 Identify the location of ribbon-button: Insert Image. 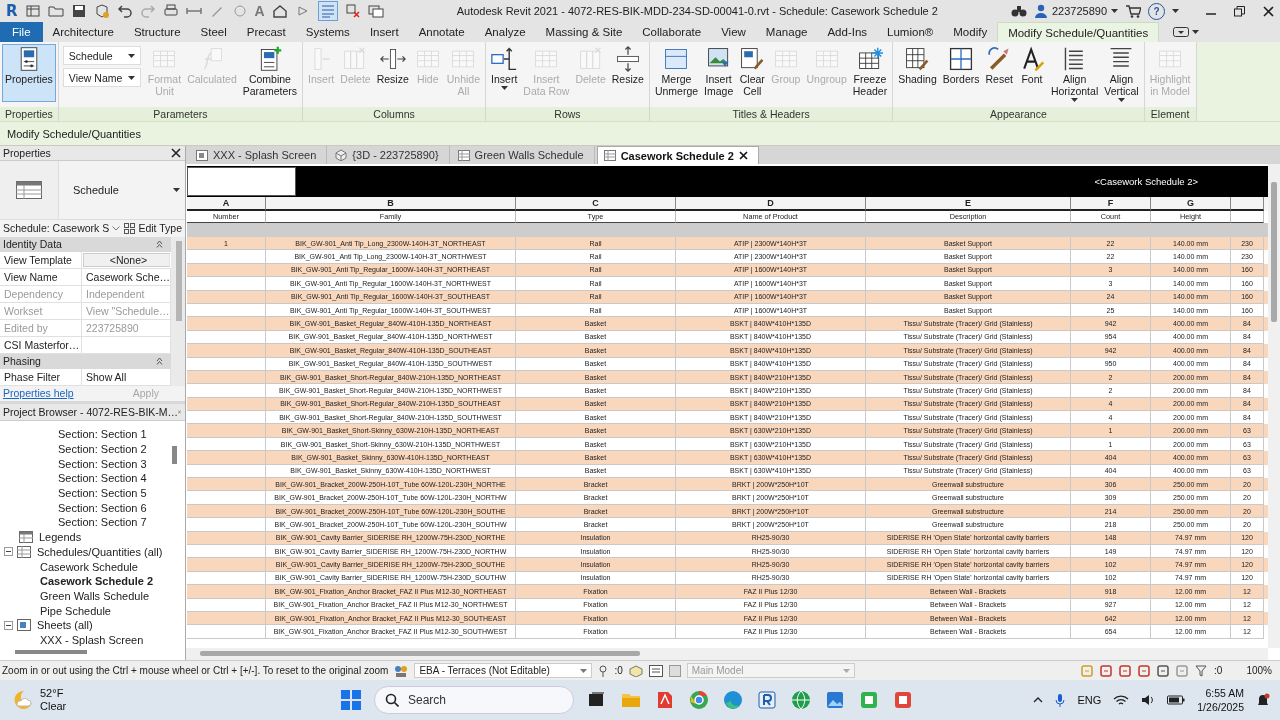
(719, 73).